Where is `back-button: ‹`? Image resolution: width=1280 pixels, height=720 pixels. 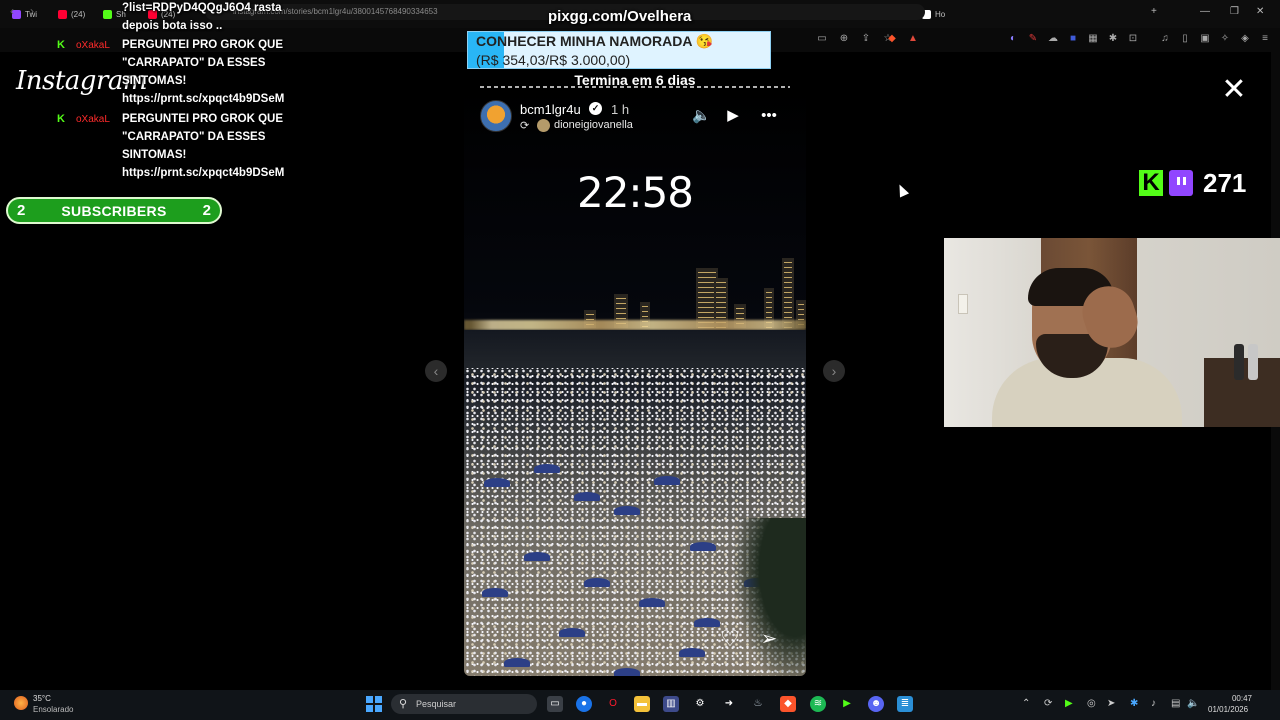 back-button: ‹ is located at coordinates (12, 11).